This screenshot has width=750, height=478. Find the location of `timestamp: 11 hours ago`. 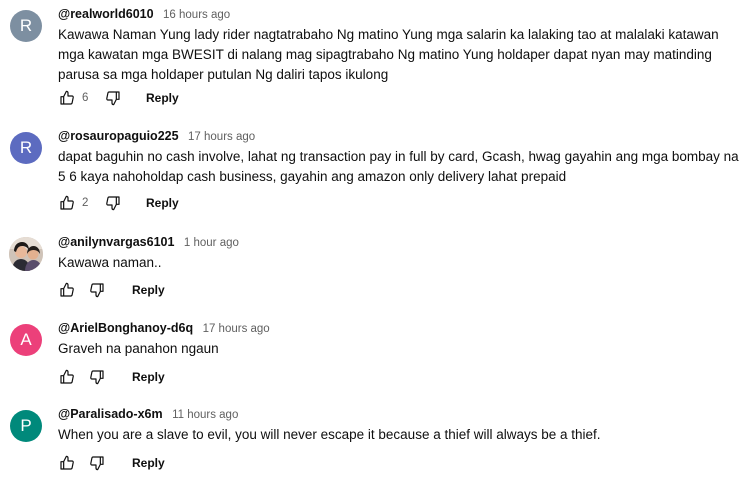

timestamp: 11 hours ago is located at coordinates (205, 415).